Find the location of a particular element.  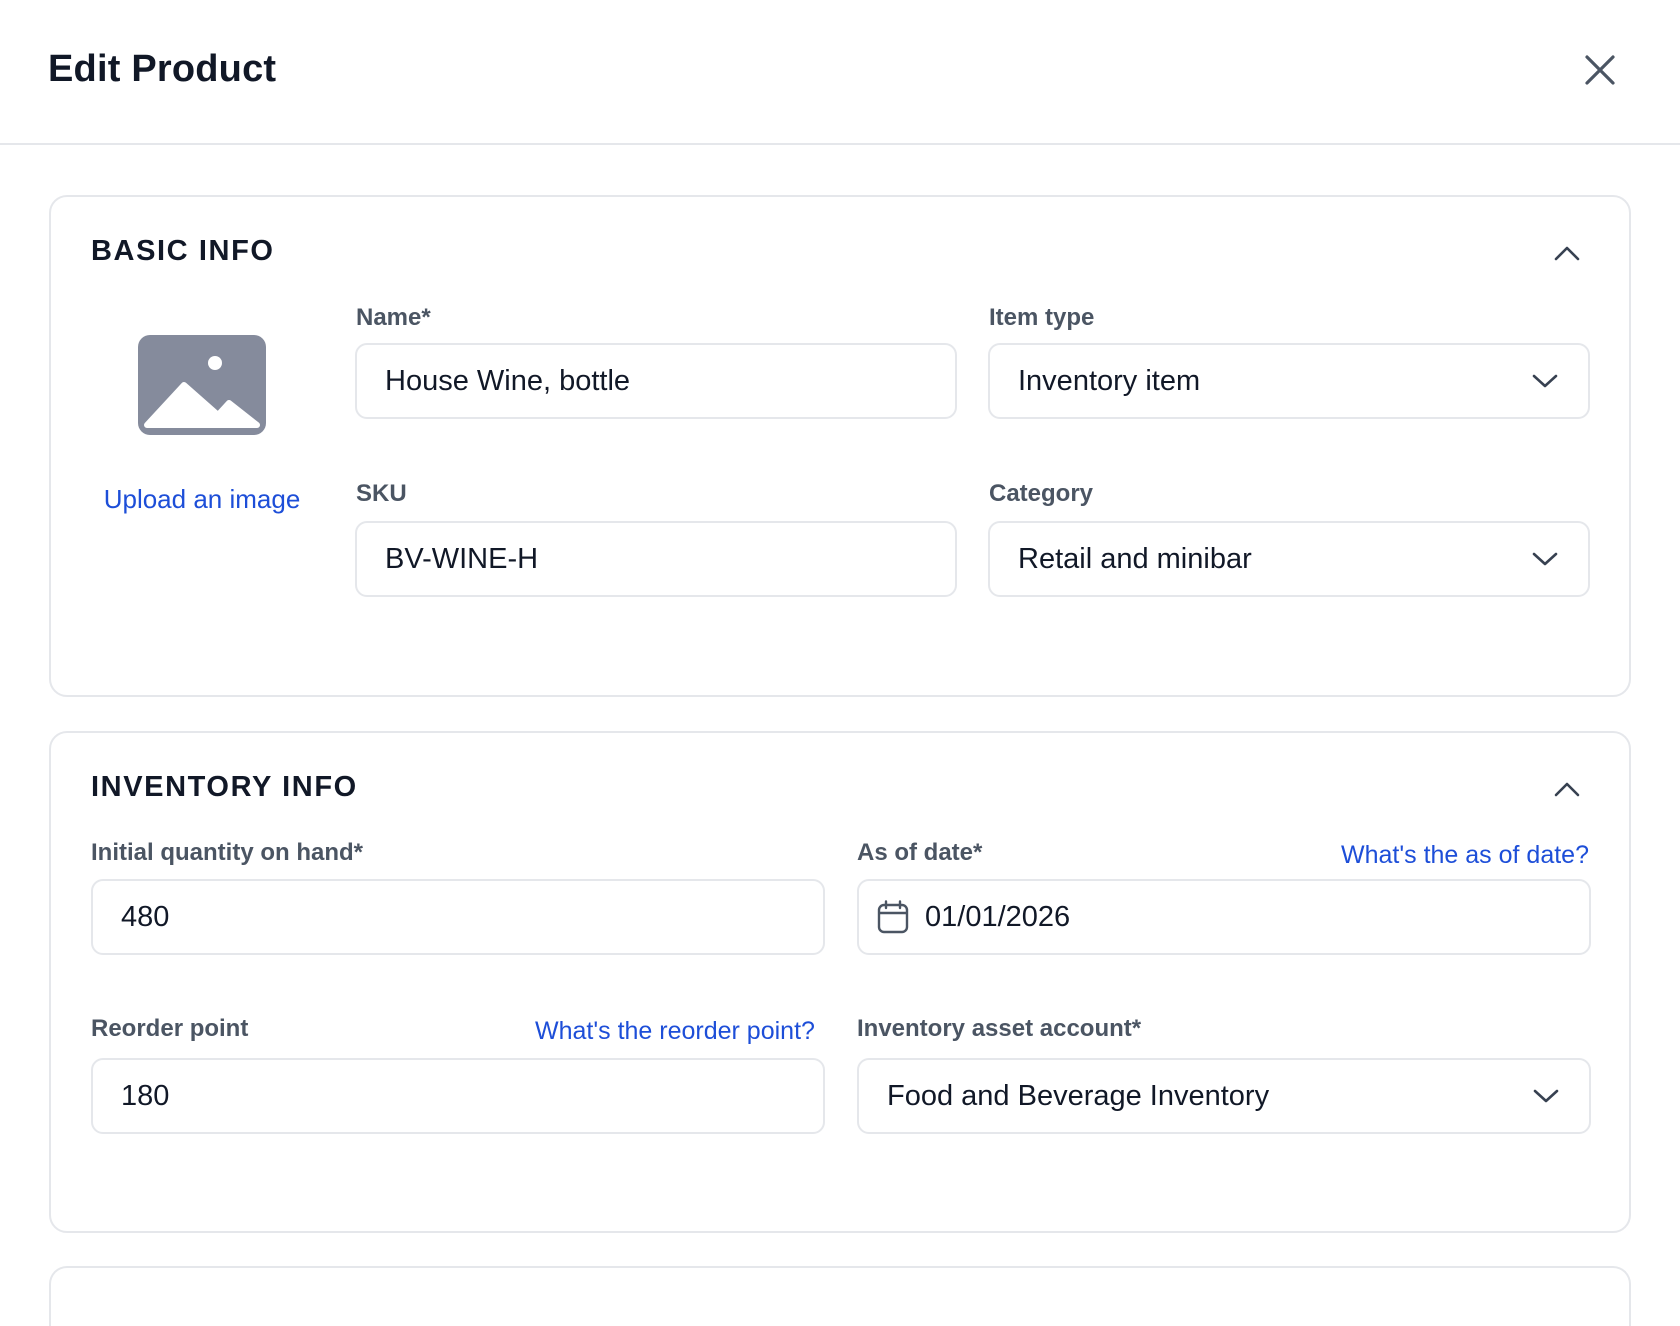

basic-info-title: BASIC INFO is located at coordinates (183, 251).